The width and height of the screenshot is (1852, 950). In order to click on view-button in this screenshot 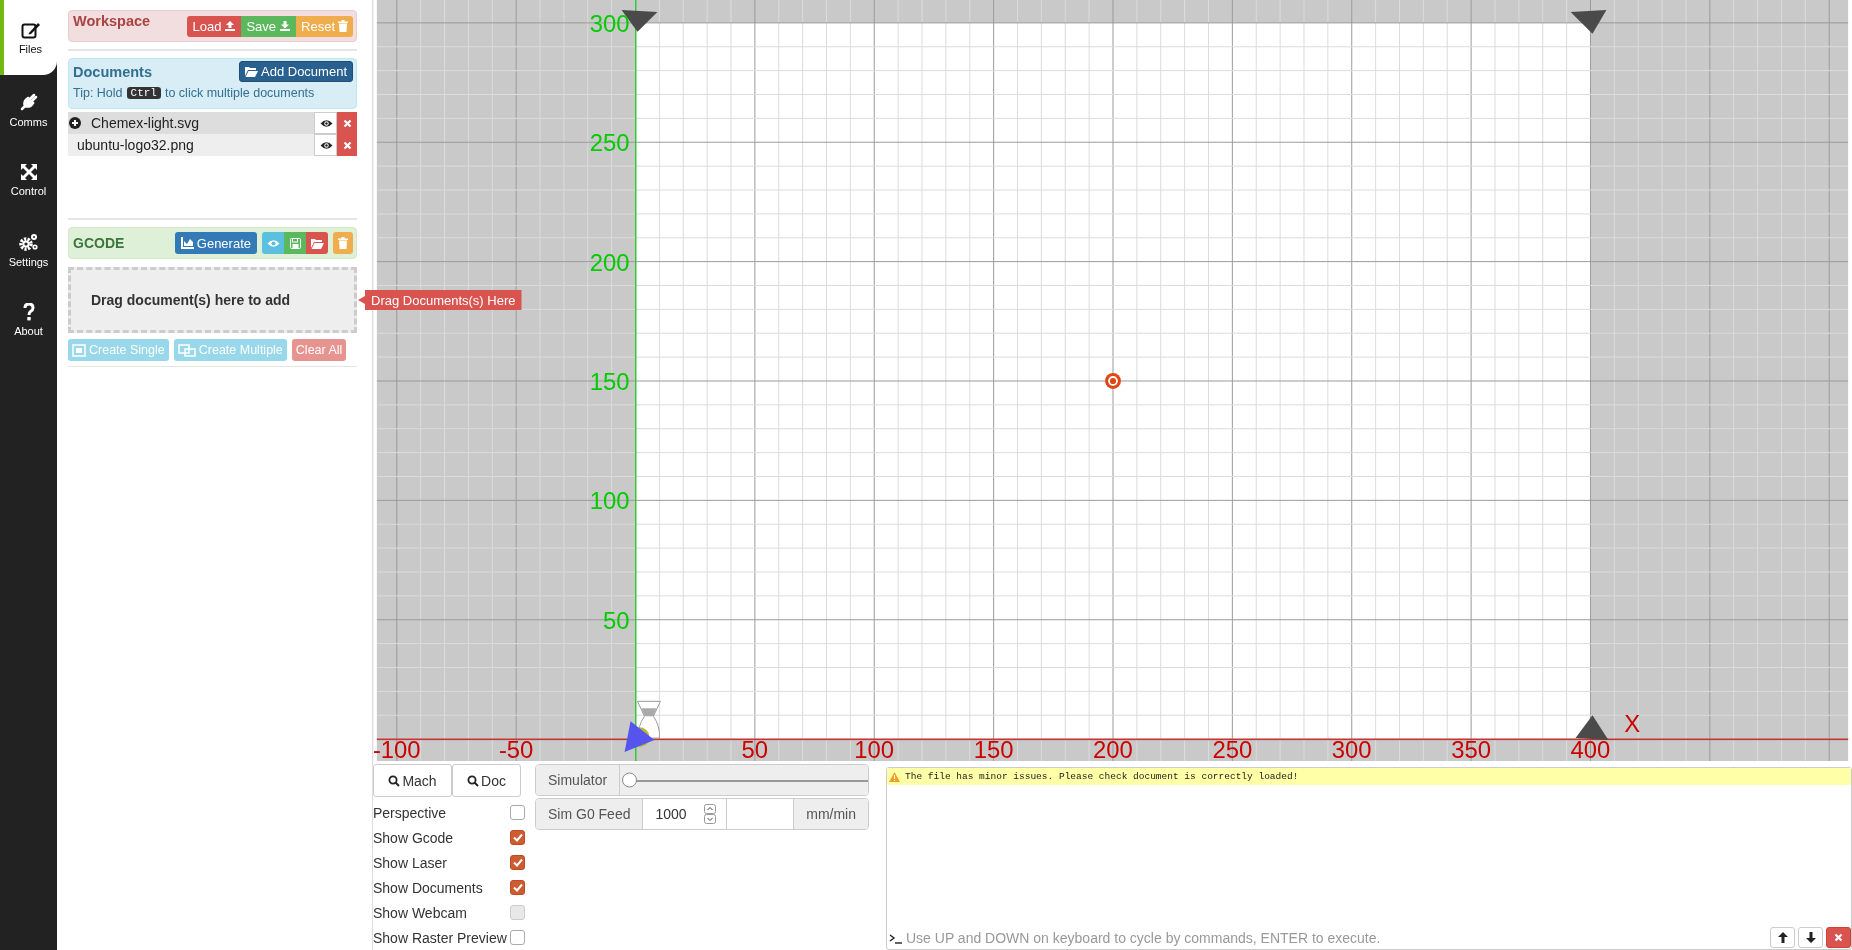, I will do `click(273, 243)`.